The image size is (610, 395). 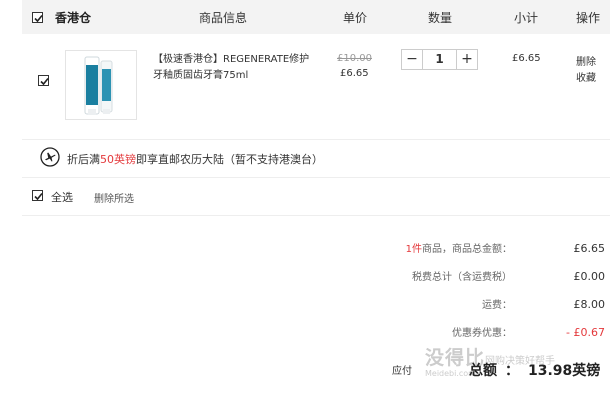 I want to click on store-select-checkbox, so click(x=37, y=17).